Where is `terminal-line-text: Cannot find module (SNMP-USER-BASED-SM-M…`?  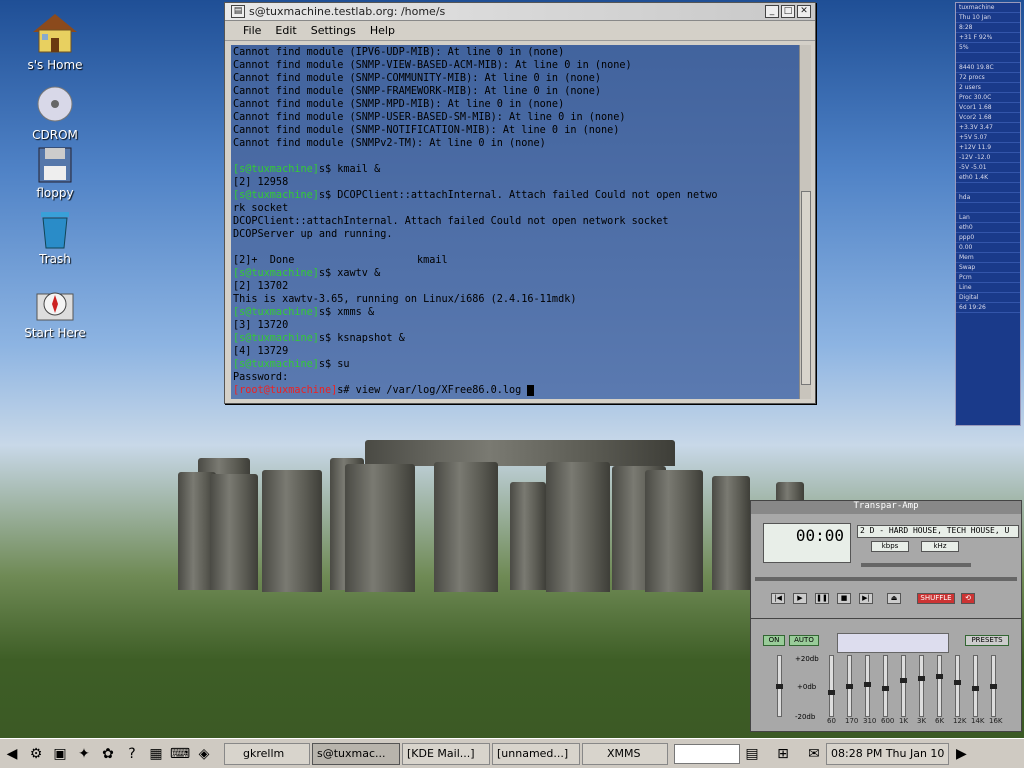
terminal-line-text: Cannot find module (SNMP-USER-BASED-SM-M… is located at coordinates (429, 117).